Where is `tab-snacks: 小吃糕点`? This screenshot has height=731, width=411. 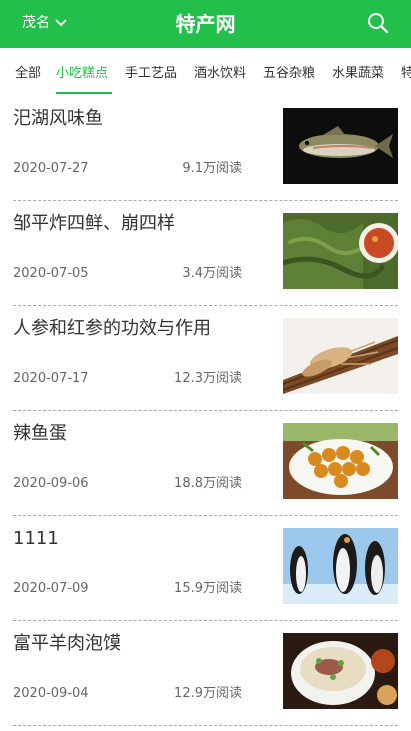 tab-snacks: 小吃糕点 is located at coordinates (82, 74).